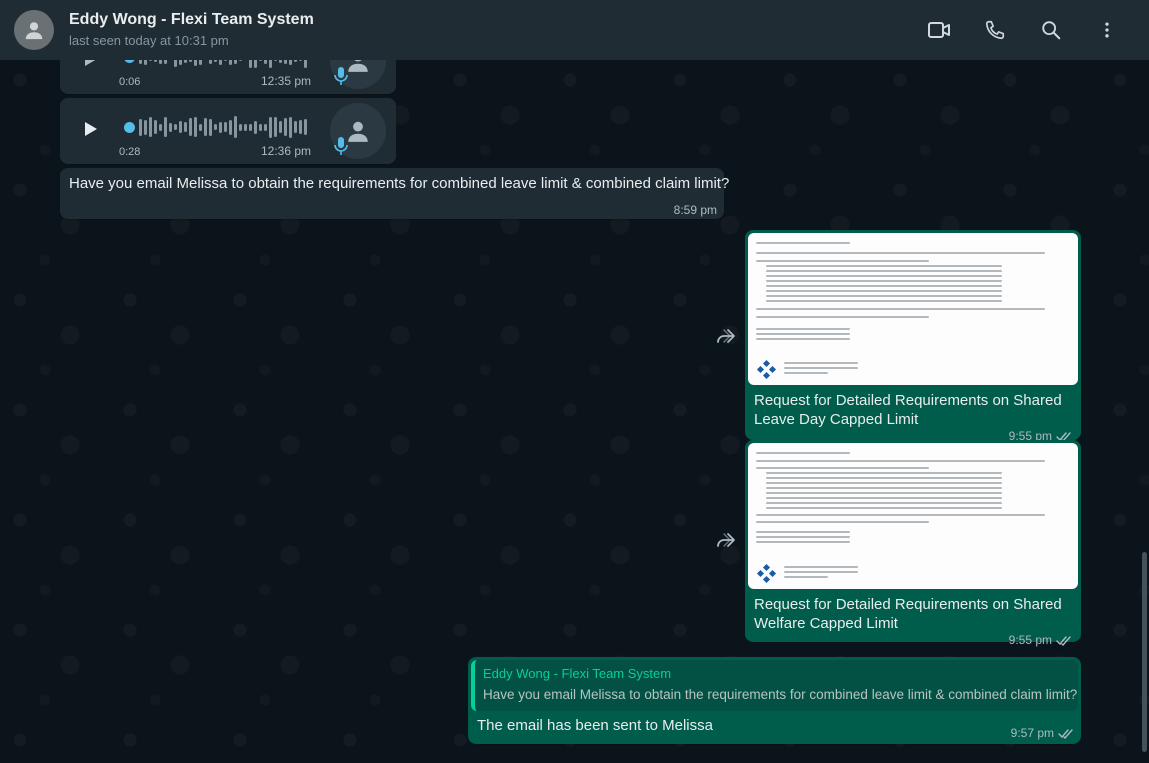  I want to click on chat-scrollbar, so click(1144, 412).